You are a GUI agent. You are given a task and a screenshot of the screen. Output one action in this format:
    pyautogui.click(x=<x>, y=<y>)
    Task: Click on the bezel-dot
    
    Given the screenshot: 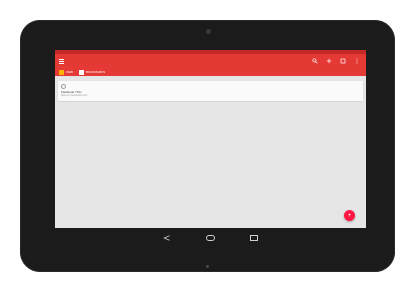 What is the action you would take?
    pyautogui.click(x=207, y=266)
    